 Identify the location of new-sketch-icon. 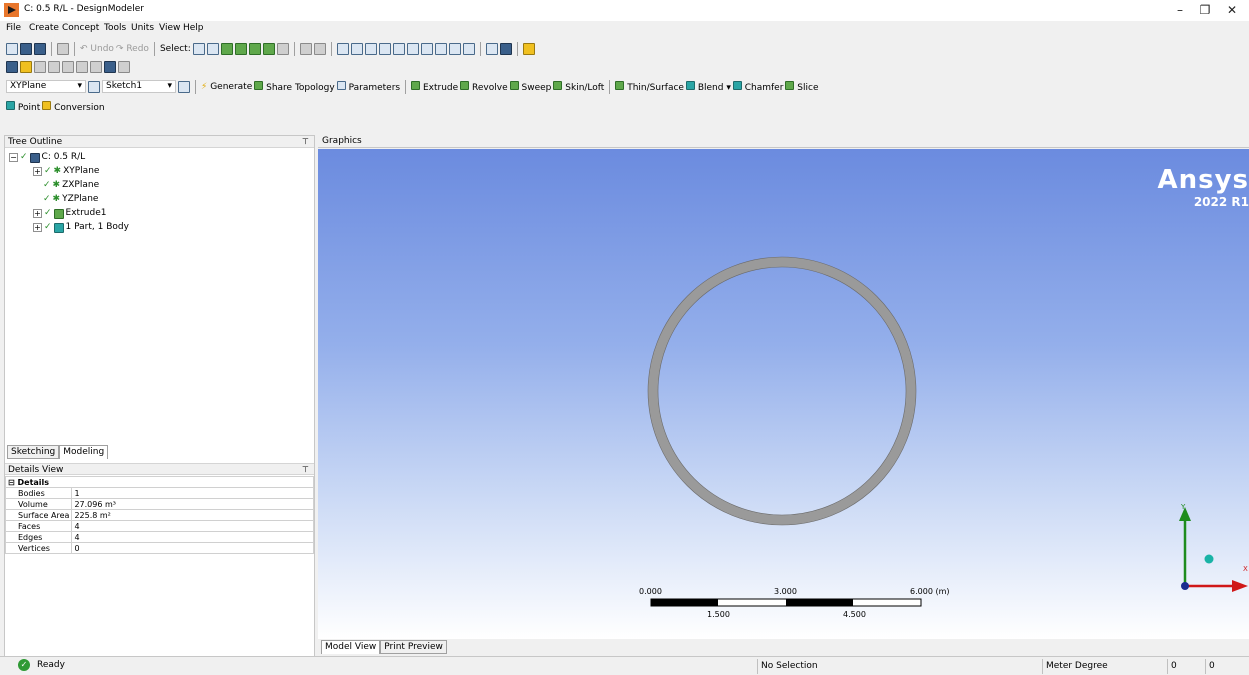
(184, 86).